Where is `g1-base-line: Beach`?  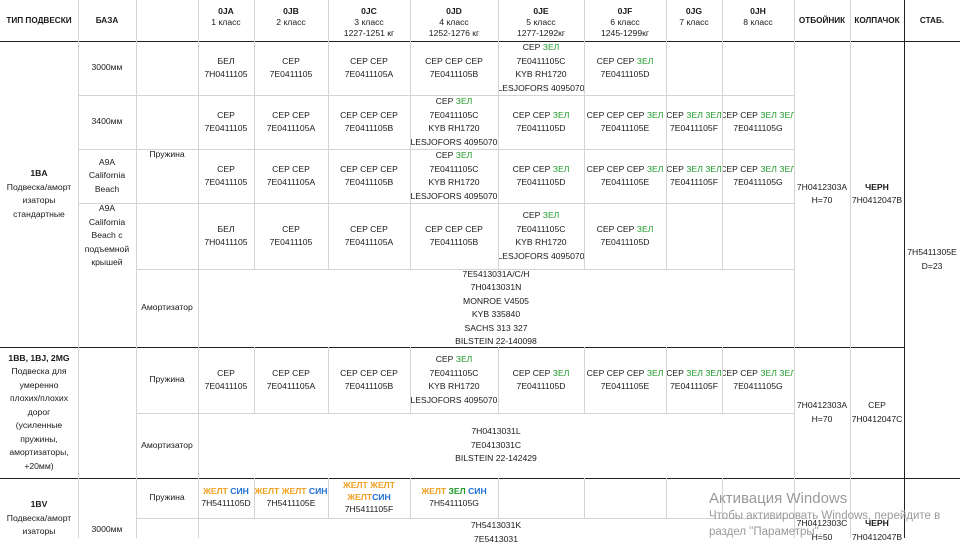 g1-base-line: Beach is located at coordinates (107, 188).